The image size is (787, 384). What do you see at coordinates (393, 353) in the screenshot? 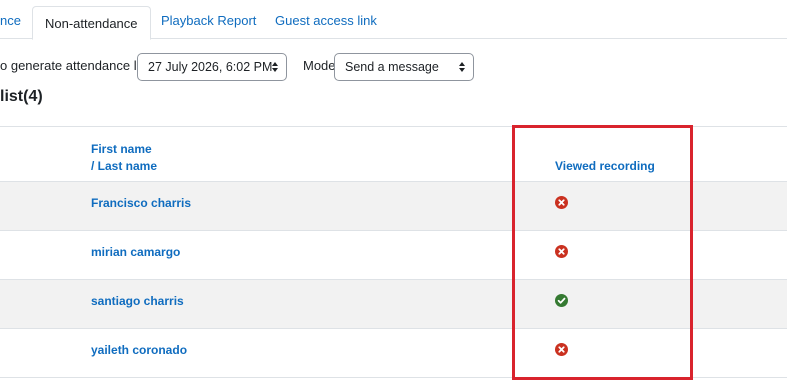
I see `table-row: yaileth coronado` at bounding box center [393, 353].